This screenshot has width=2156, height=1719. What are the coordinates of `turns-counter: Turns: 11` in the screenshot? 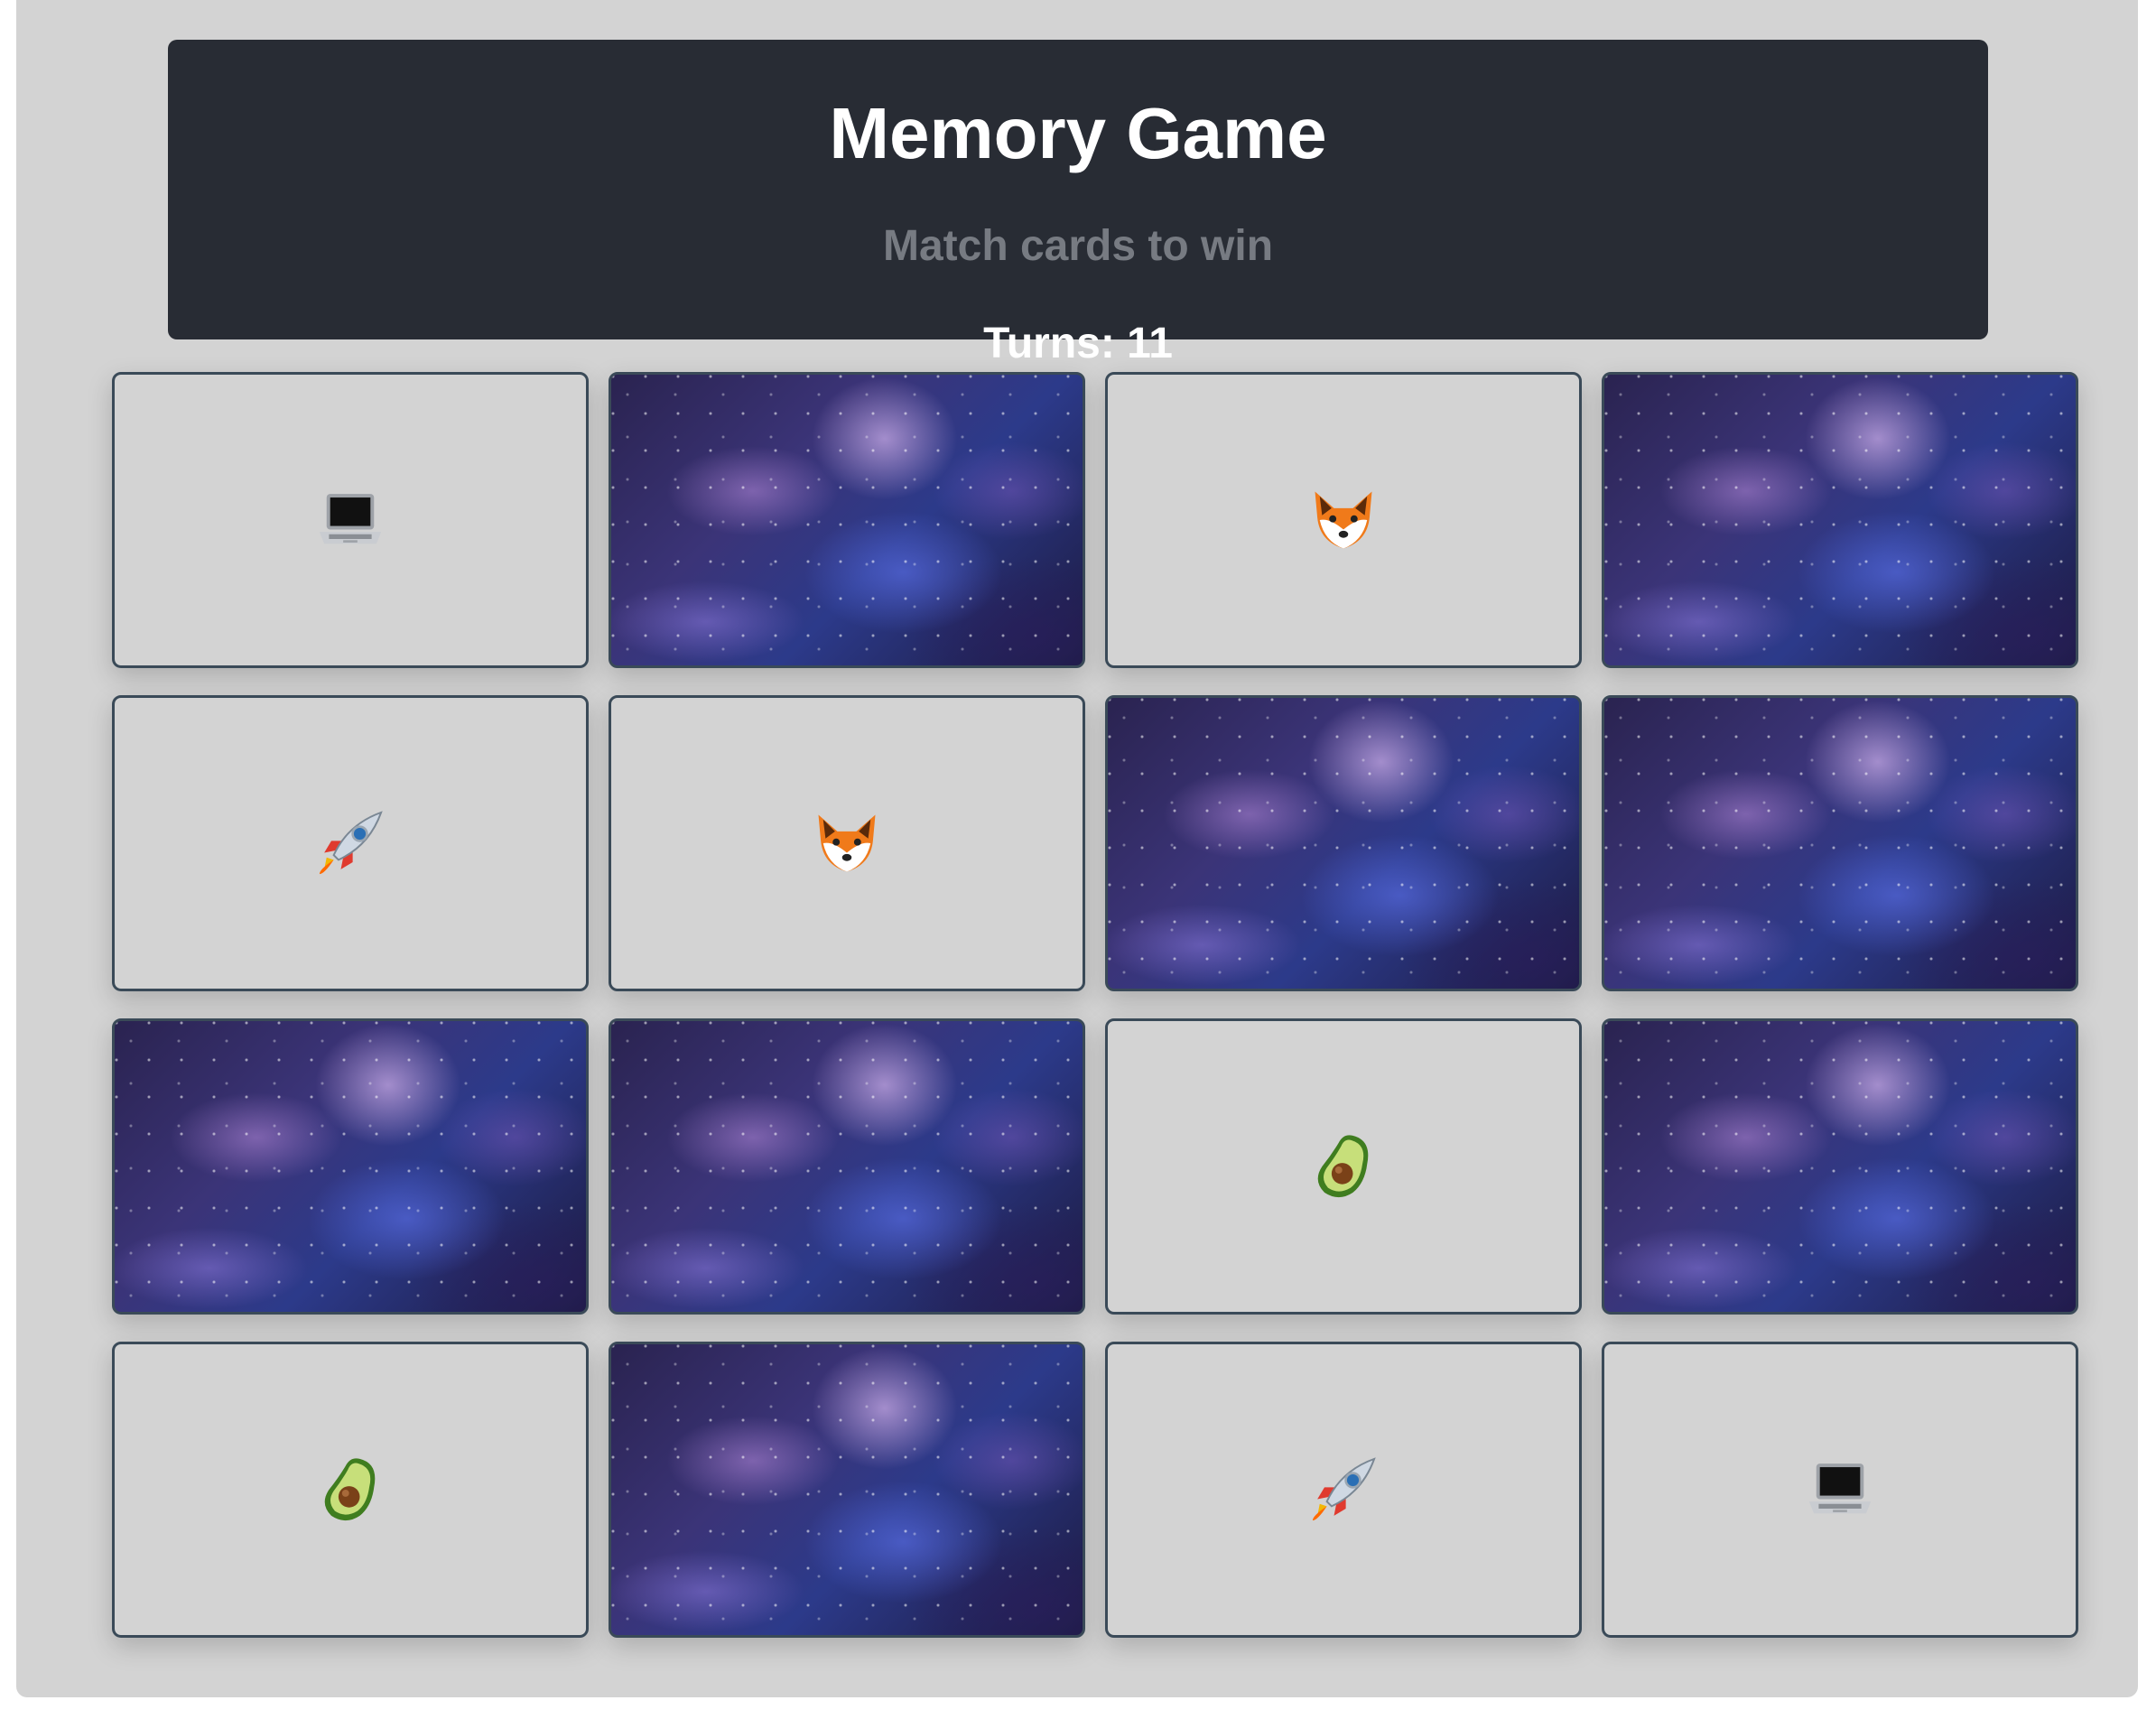 It's located at (1078, 343).